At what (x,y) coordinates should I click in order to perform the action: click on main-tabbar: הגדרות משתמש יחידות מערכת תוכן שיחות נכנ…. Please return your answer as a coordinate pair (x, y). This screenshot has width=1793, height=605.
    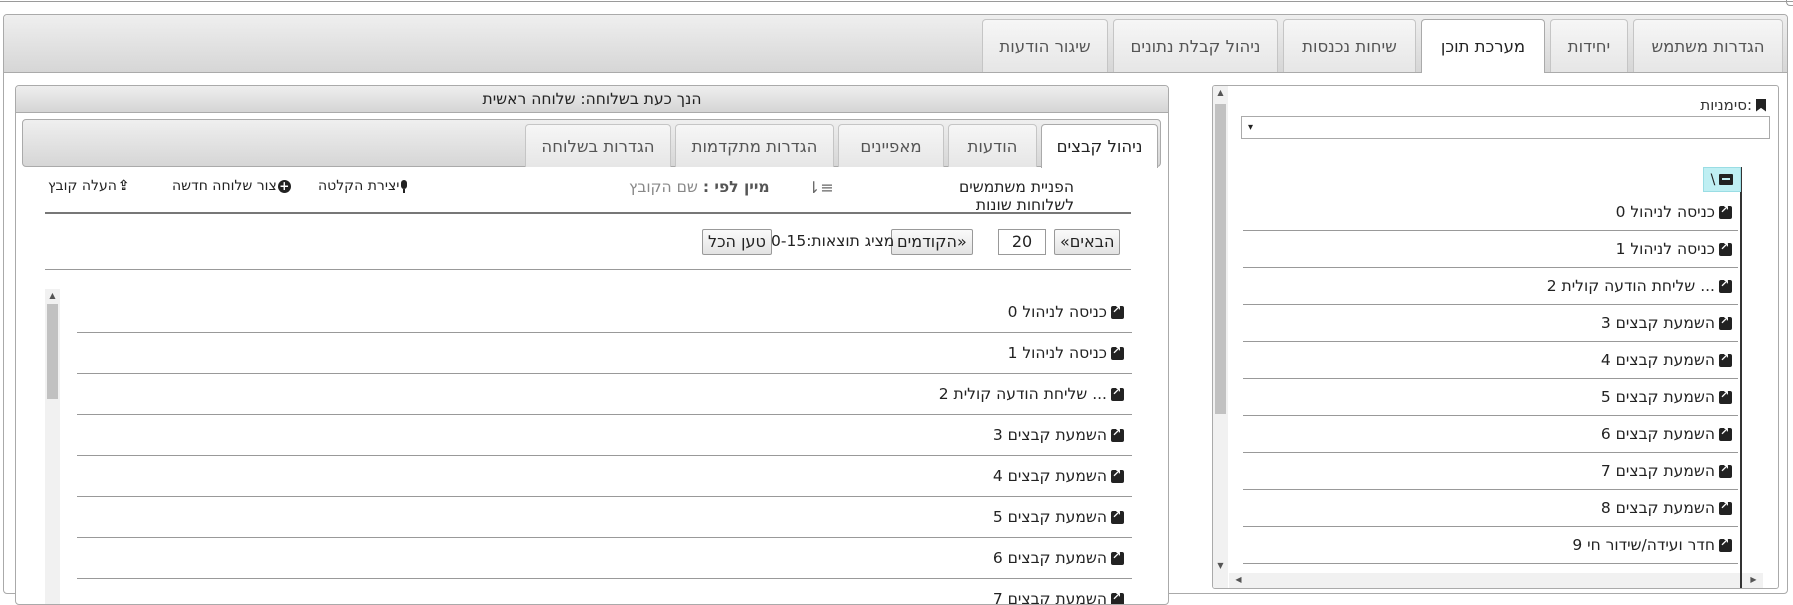
    Looking at the image, I should click on (895, 44).